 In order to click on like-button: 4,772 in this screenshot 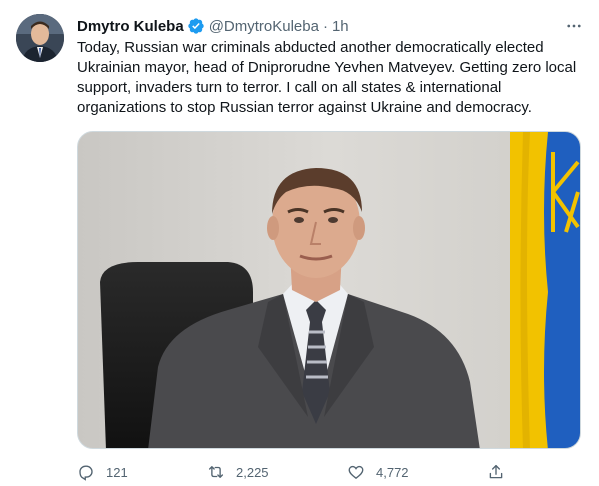, I will do `click(417, 472)`.